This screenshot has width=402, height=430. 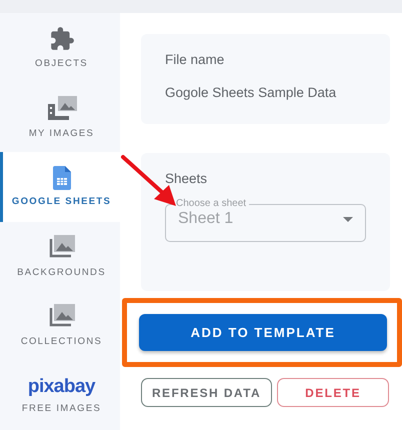 What do you see at coordinates (263, 332) in the screenshot?
I see `add-to-template-button: ADD TO TEMPLATE` at bounding box center [263, 332].